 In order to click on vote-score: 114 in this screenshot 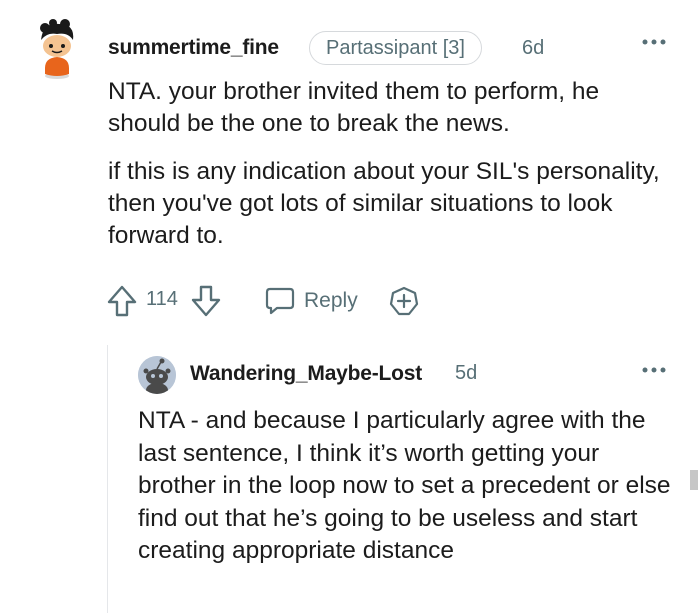, I will do `click(162, 299)`.